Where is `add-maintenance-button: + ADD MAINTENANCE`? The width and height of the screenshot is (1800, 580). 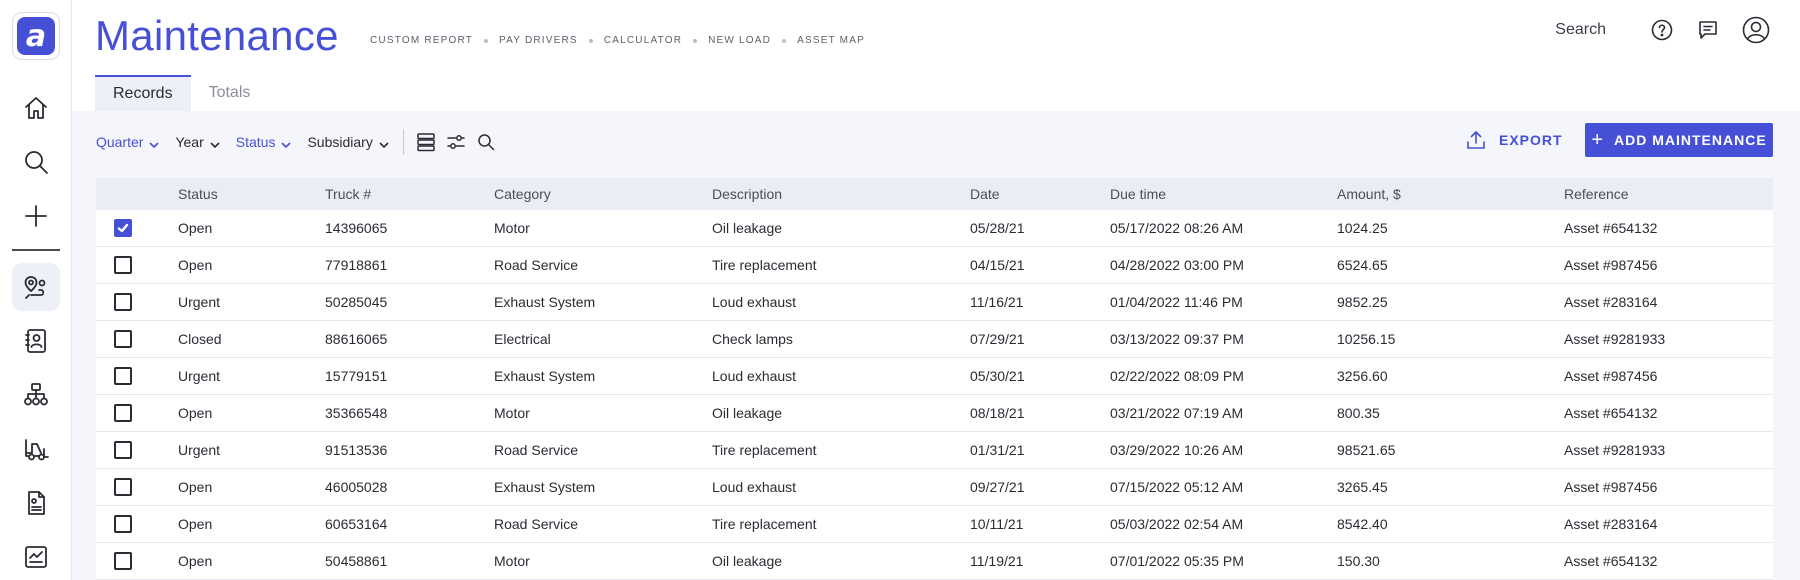 add-maintenance-button: + ADD MAINTENANCE is located at coordinates (1679, 140).